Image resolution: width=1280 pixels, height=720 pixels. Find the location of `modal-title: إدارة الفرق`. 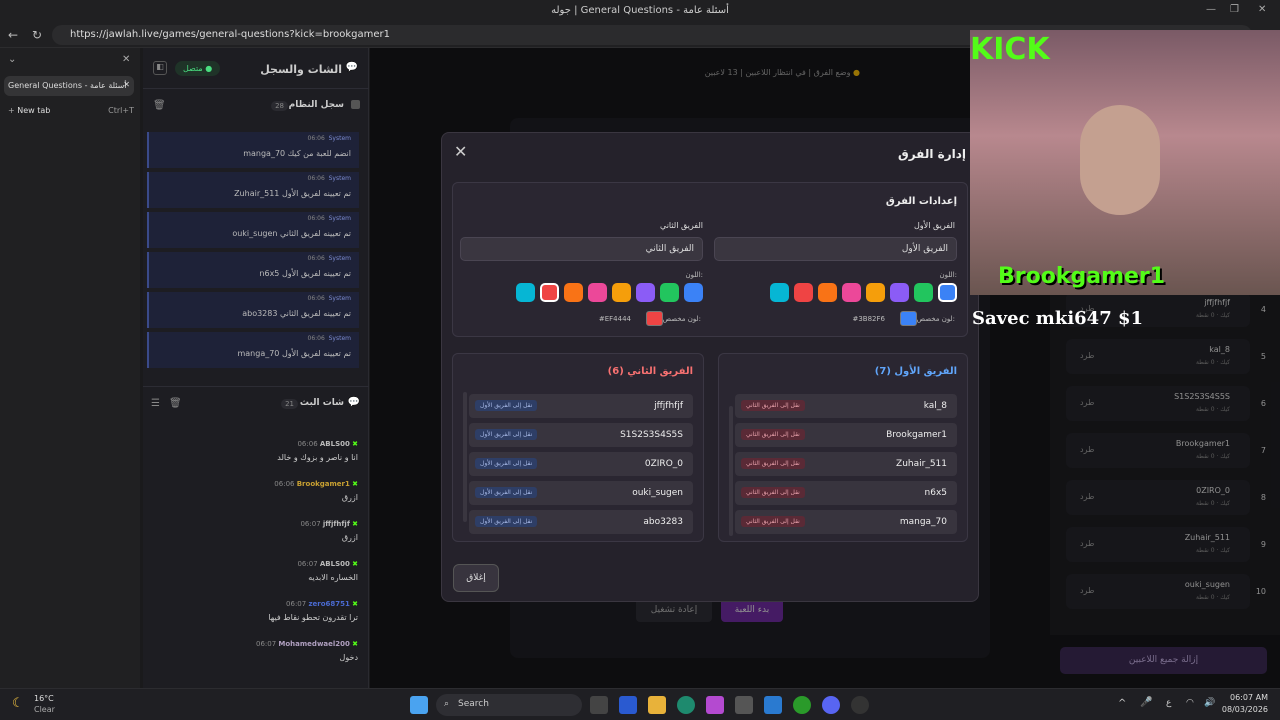

modal-title: إدارة الفرق is located at coordinates (931, 154).